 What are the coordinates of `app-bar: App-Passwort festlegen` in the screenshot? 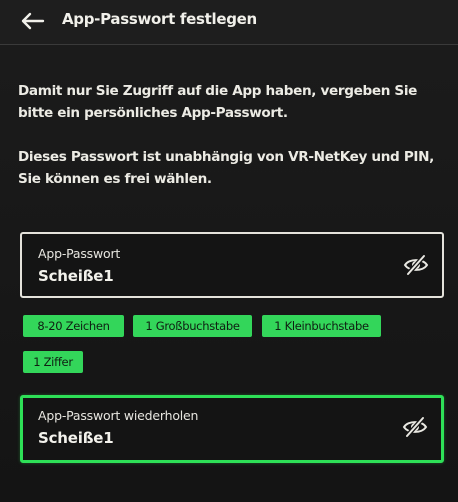 It's located at (229, 22).